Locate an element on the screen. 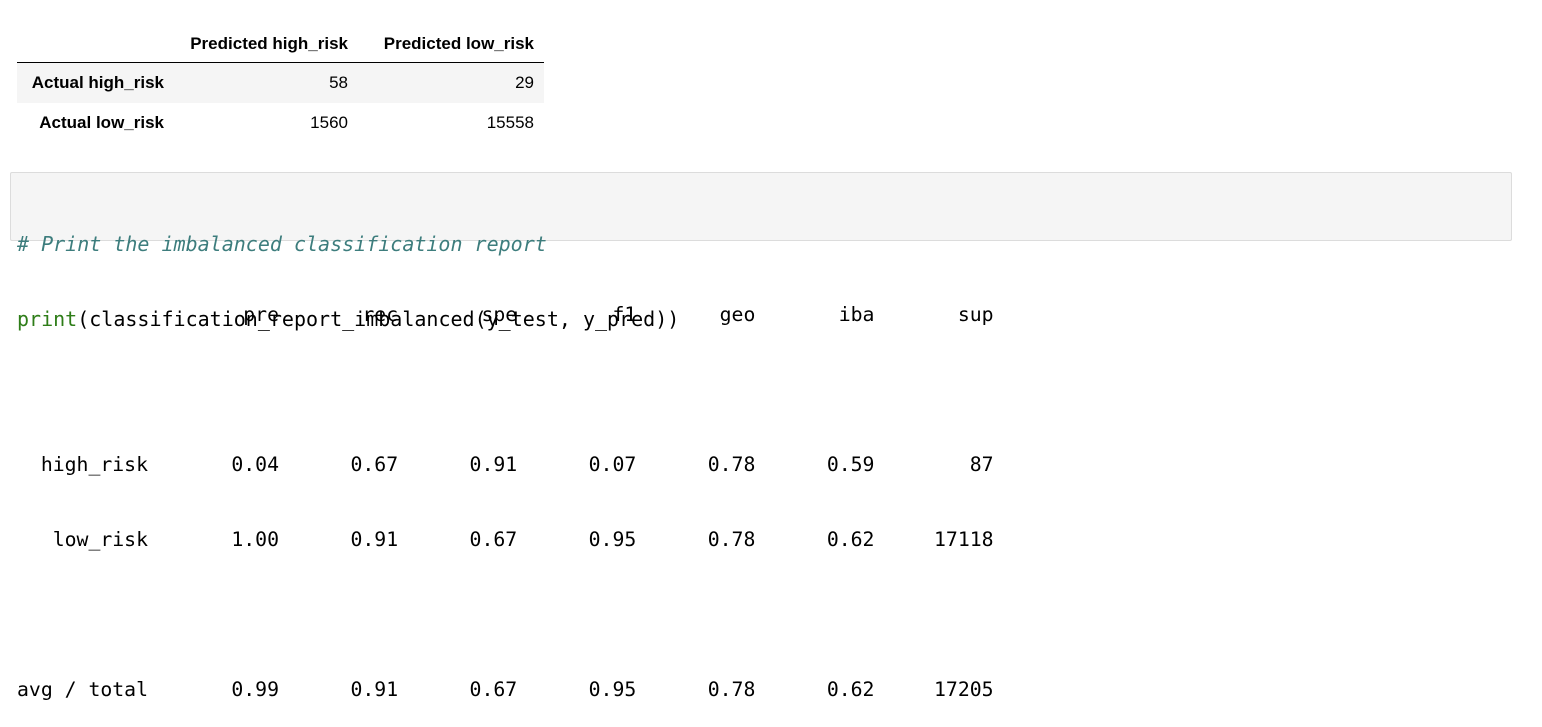 This screenshot has width=1542, height=727. table-row: Actual high_risk 58 29 is located at coordinates (280, 82).